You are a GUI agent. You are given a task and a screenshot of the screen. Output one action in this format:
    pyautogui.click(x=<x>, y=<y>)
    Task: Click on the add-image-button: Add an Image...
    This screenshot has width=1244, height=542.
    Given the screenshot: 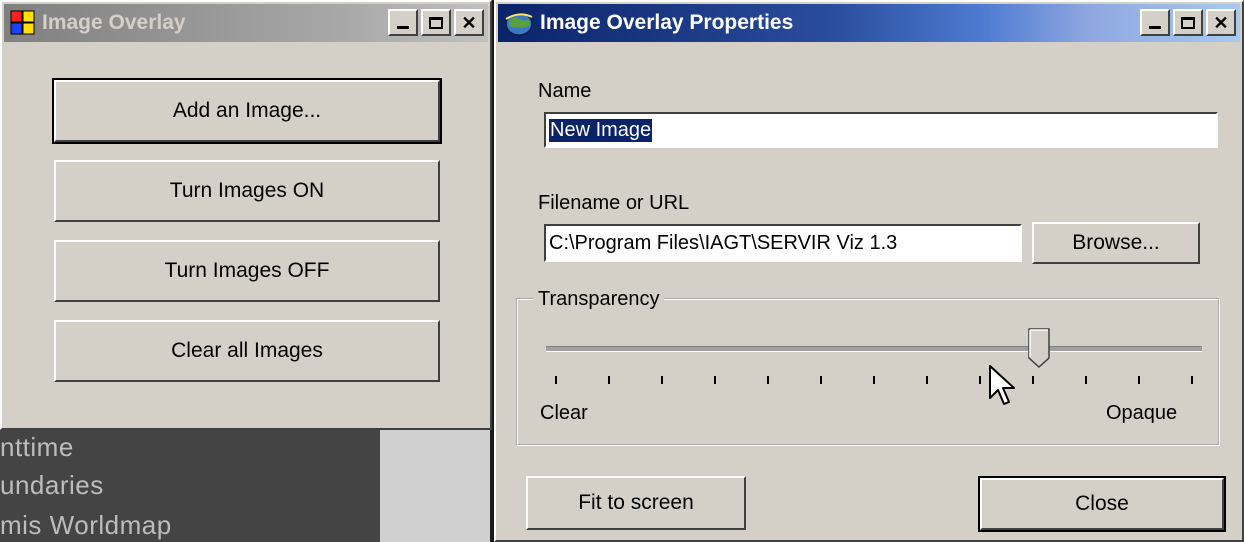 What is the action you would take?
    pyautogui.click(x=247, y=111)
    